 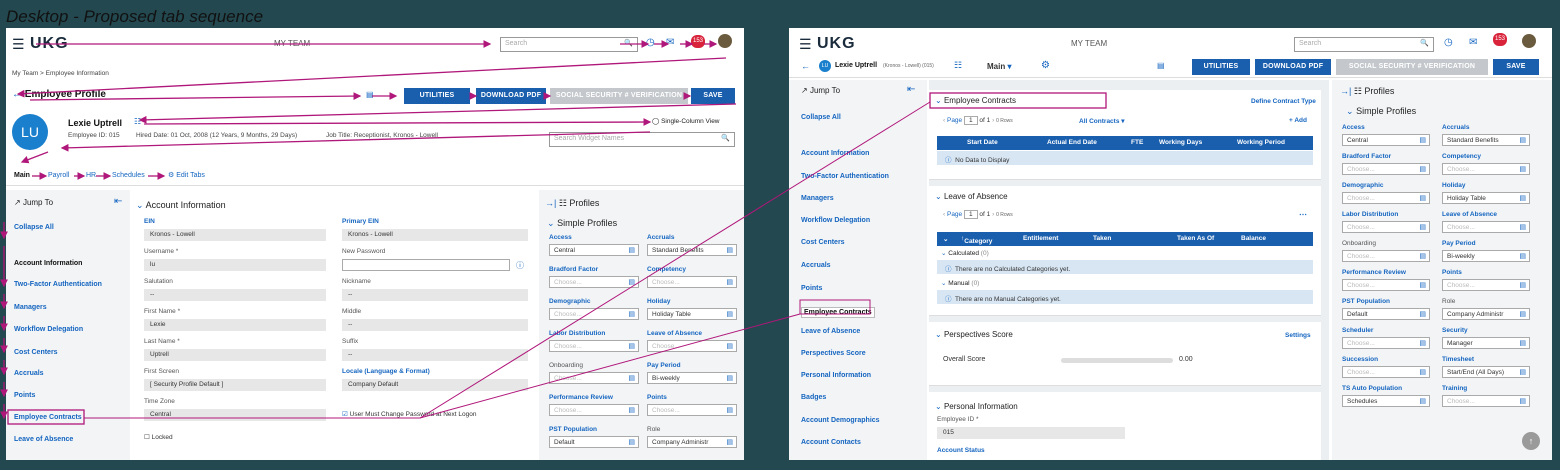 What do you see at coordinates (692, 442) in the screenshot?
I see `profile-select: Company Administr ▤` at bounding box center [692, 442].